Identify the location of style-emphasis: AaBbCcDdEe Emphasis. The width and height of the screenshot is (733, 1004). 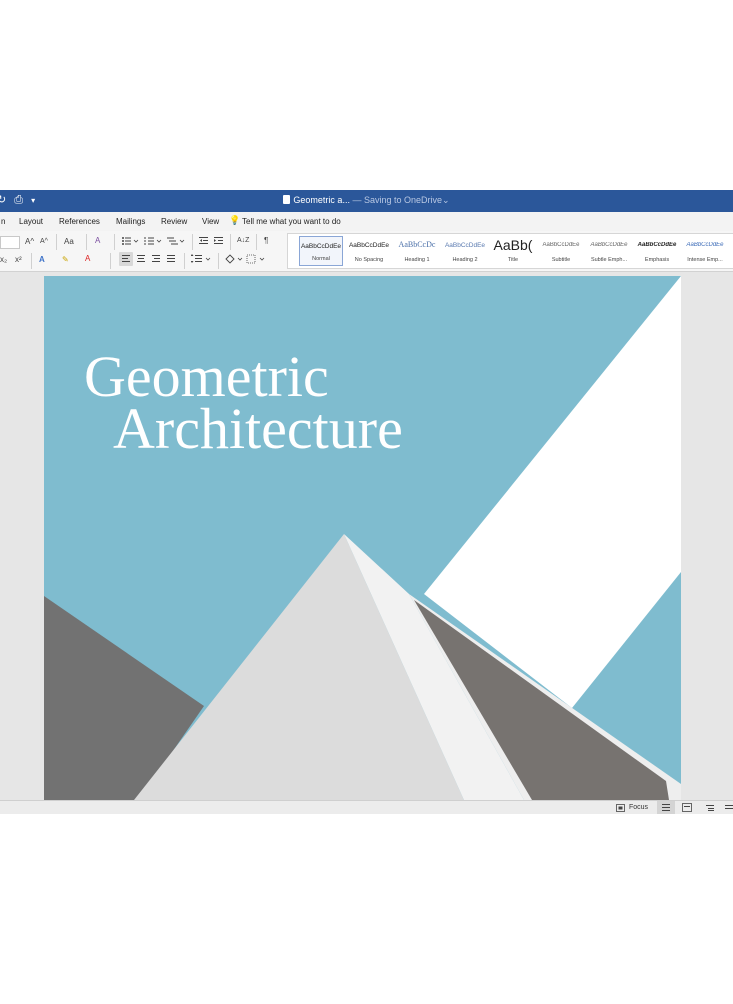
(657, 251).